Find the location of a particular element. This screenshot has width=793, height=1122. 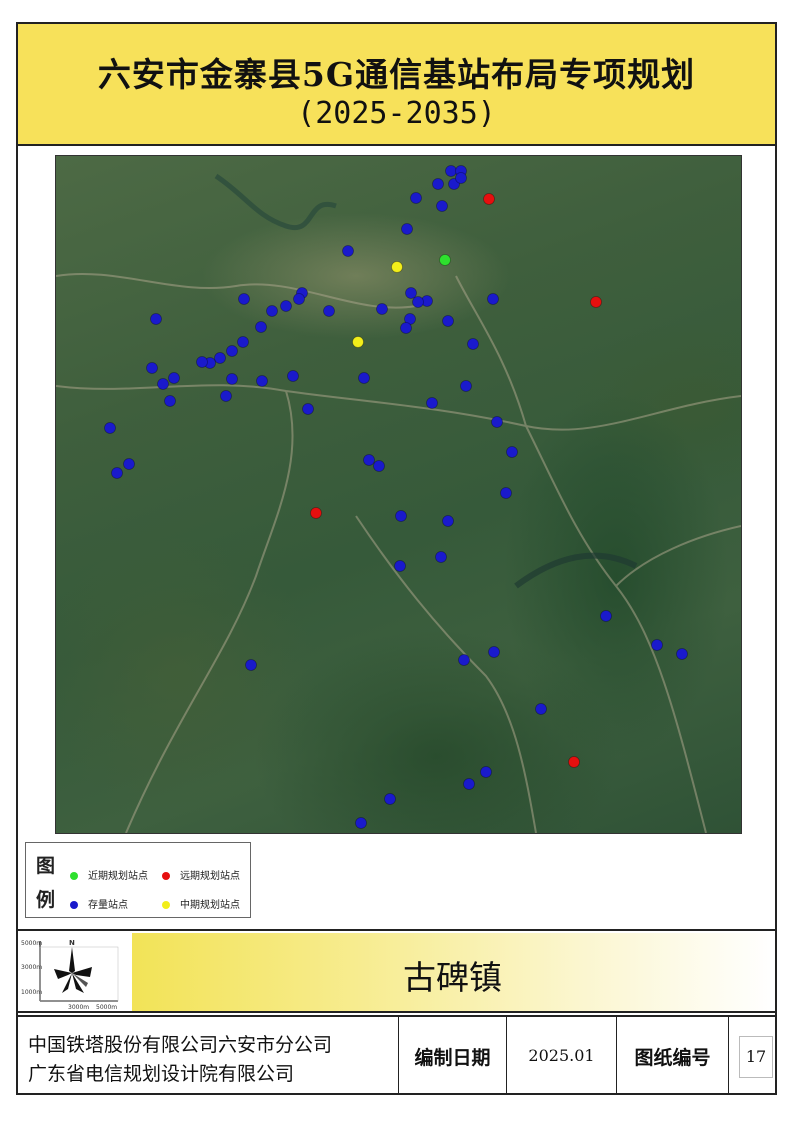

near-term-marker-icon is located at coordinates (74, 876).